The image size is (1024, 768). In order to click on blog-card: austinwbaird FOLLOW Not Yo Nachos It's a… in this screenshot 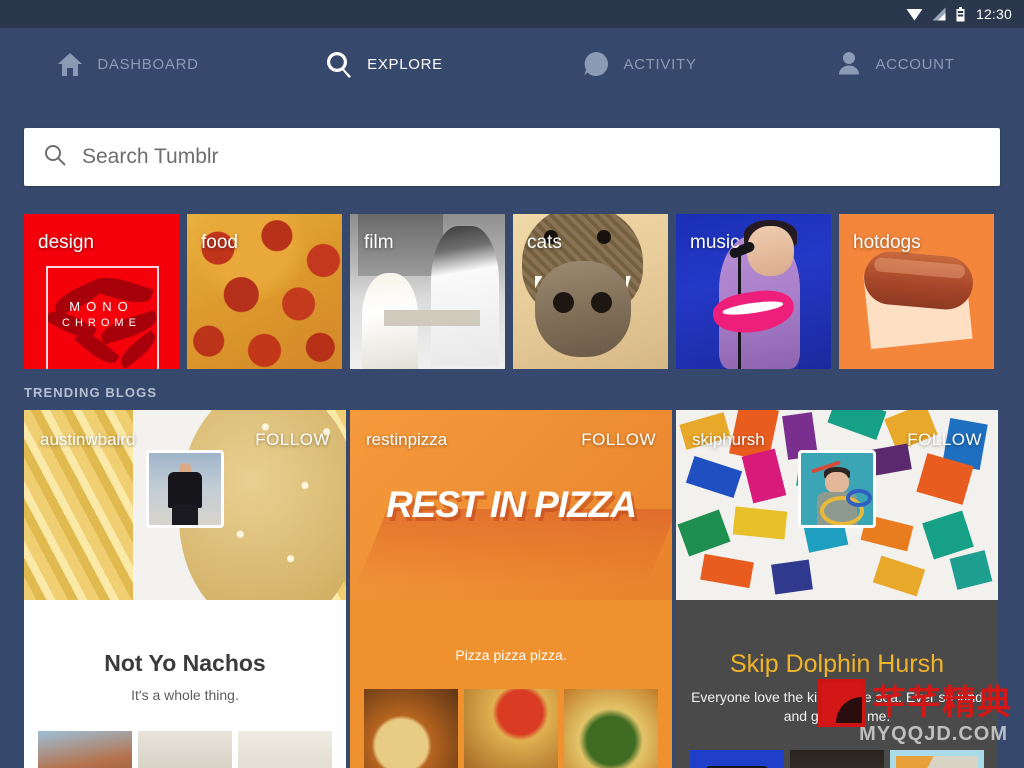, I will do `click(185, 589)`.